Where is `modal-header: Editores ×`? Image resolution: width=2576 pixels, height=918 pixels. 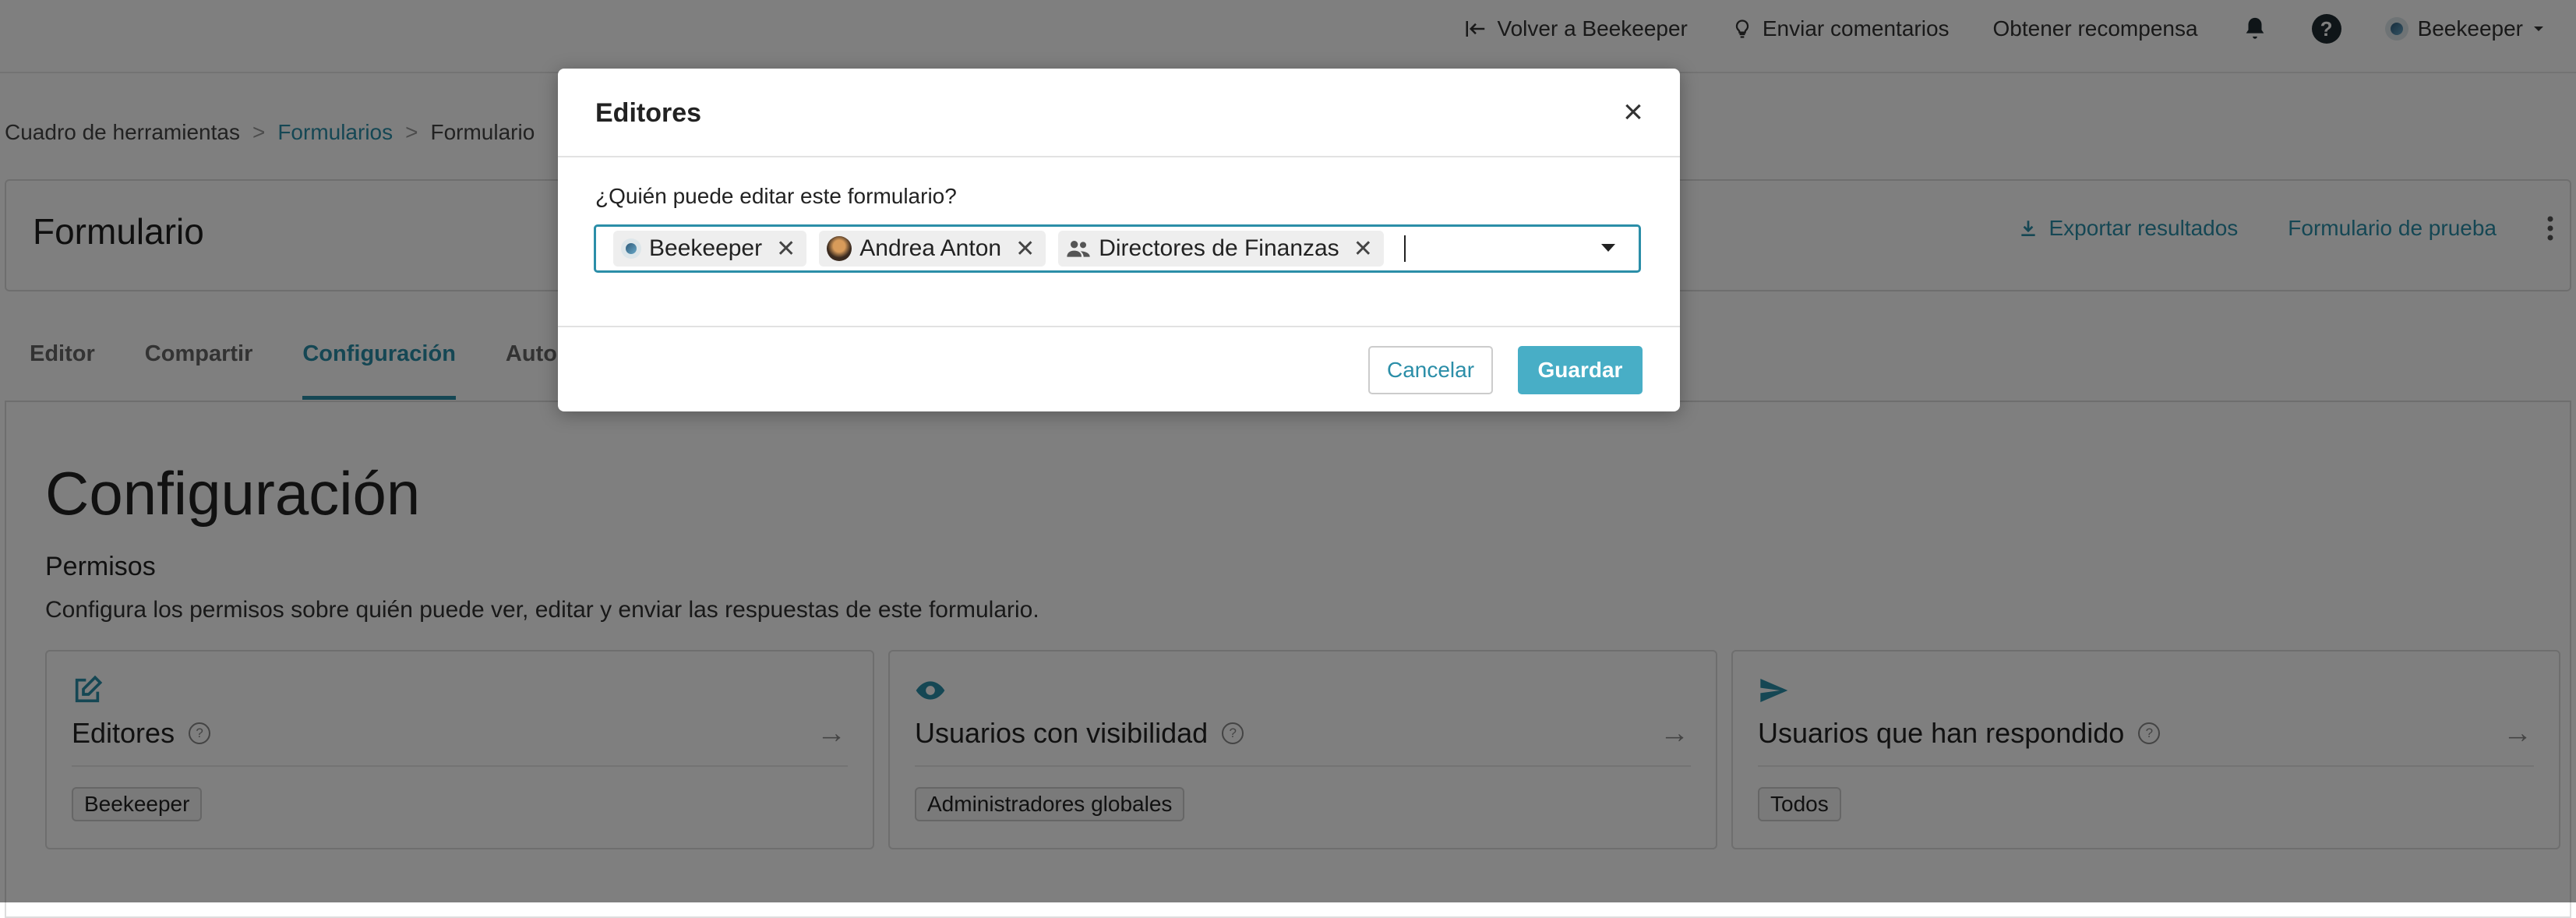 modal-header: Editores × is located at coordinates (1119, 113).